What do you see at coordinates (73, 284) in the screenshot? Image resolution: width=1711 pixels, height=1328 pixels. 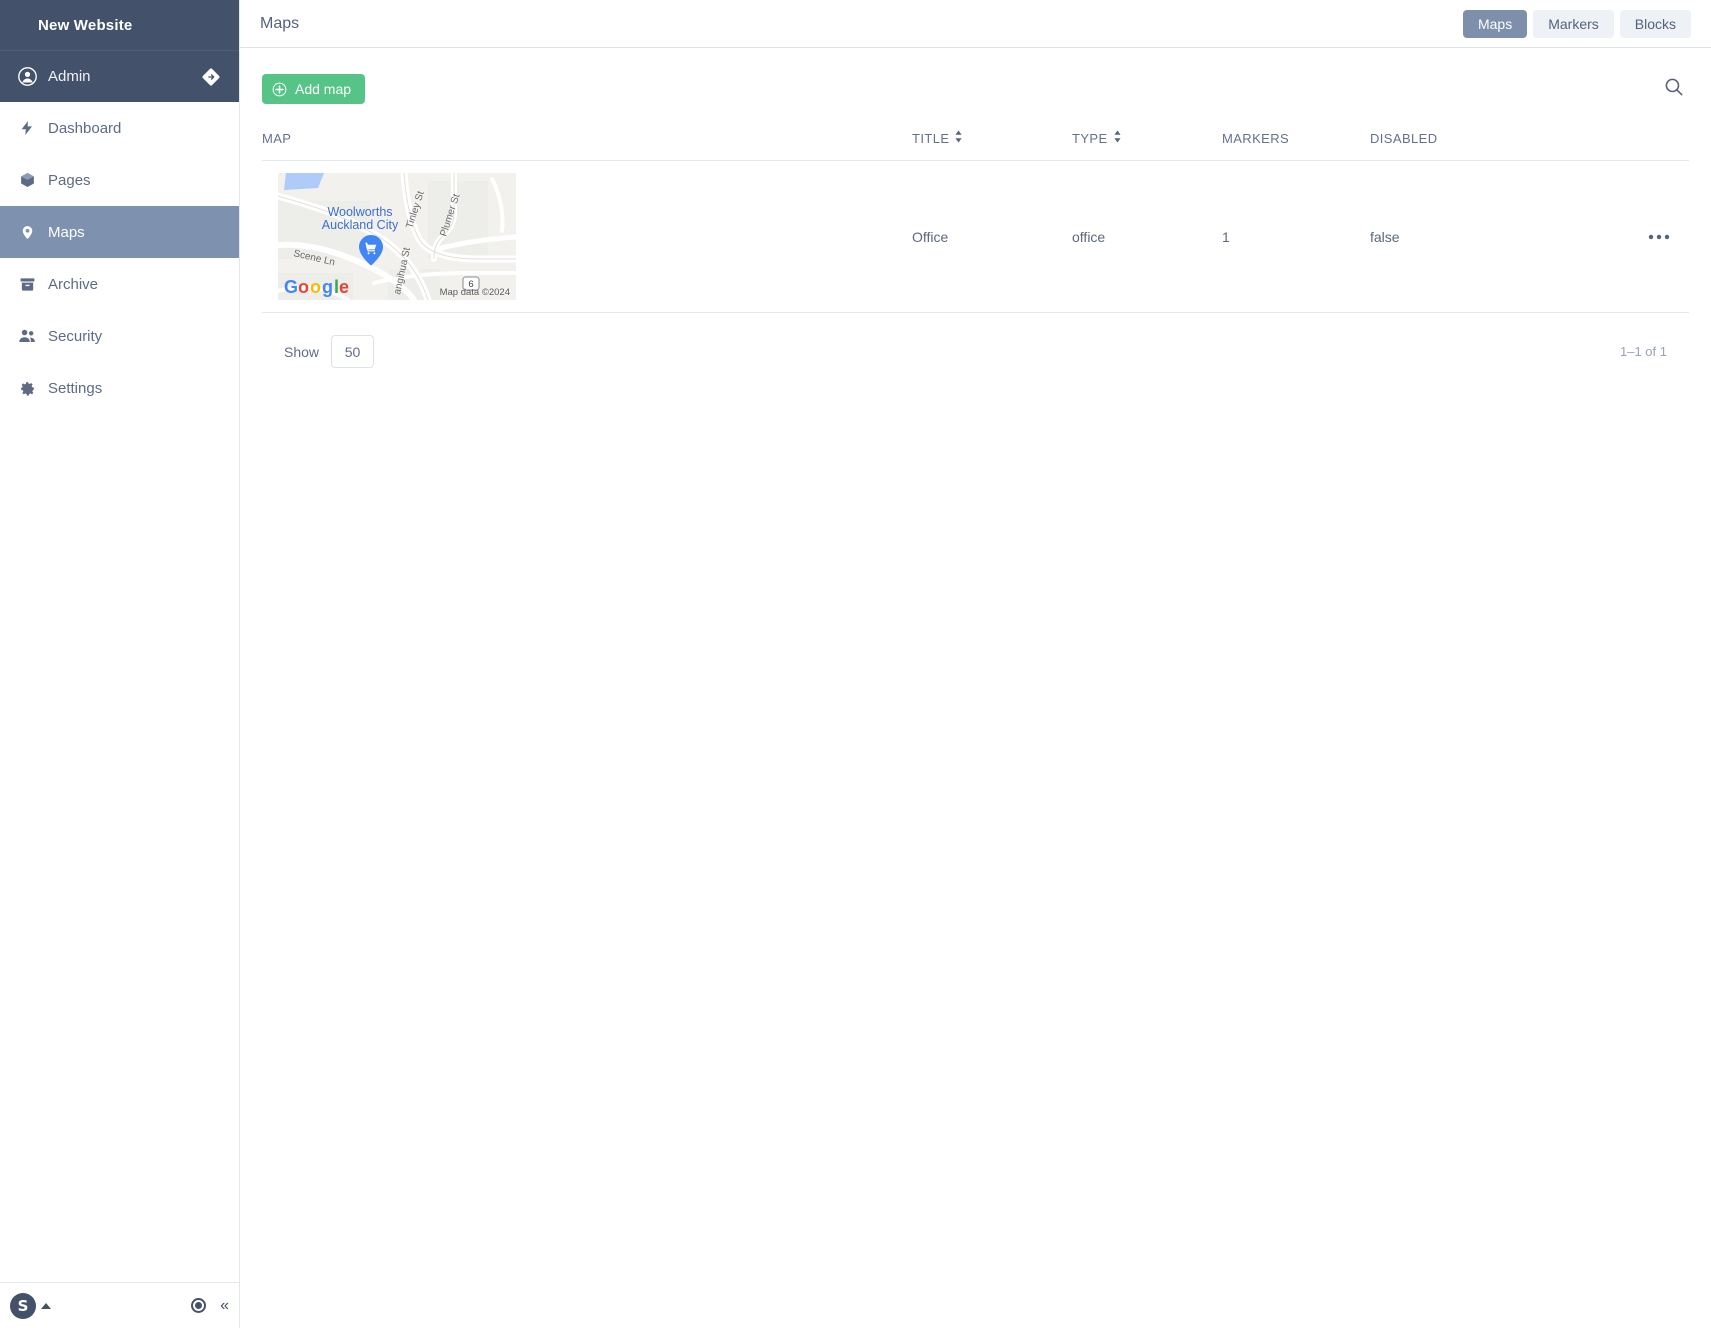 I see `sidebar-item-label: Archive` at bounding box center [73, 284].